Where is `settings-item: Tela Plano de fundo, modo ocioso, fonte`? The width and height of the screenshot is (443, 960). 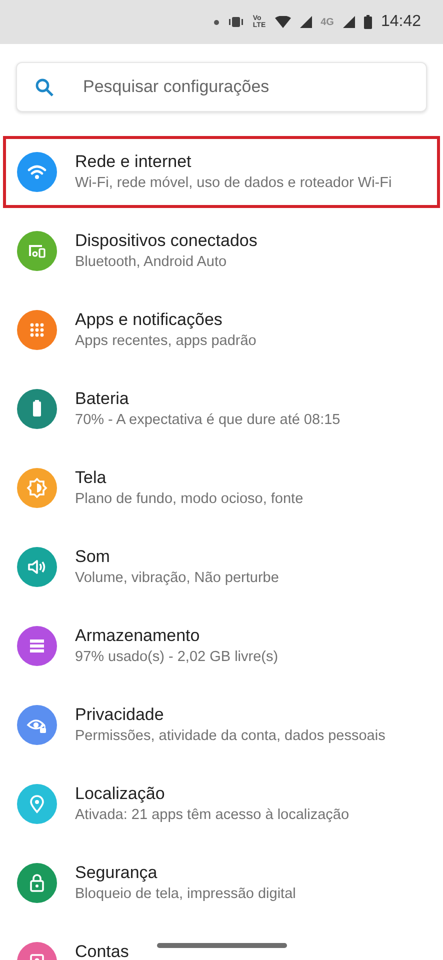 settings-item: Tela Plano de fundo, modo ocioso, fonte is located at coordinates (221, 488).